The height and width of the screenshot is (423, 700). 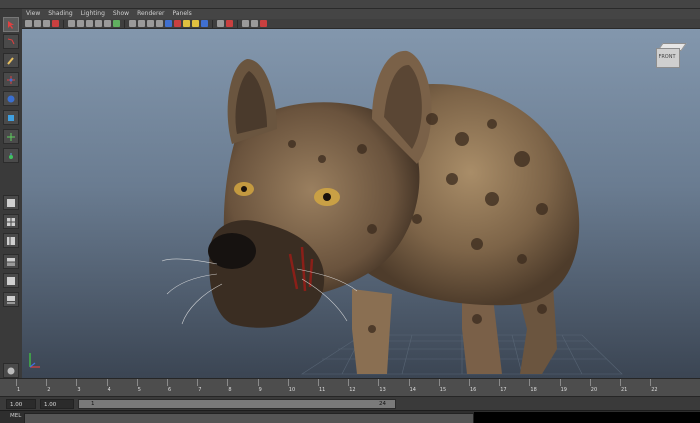 I want to click on textured-icon, so click(x=159, y=23).